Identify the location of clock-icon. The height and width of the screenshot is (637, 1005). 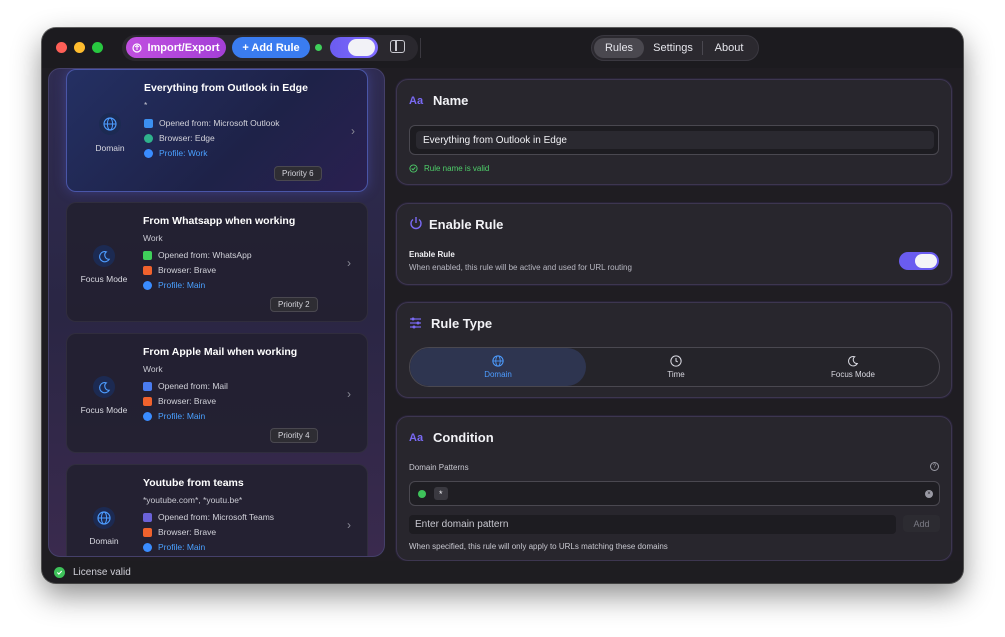
(676, 361).